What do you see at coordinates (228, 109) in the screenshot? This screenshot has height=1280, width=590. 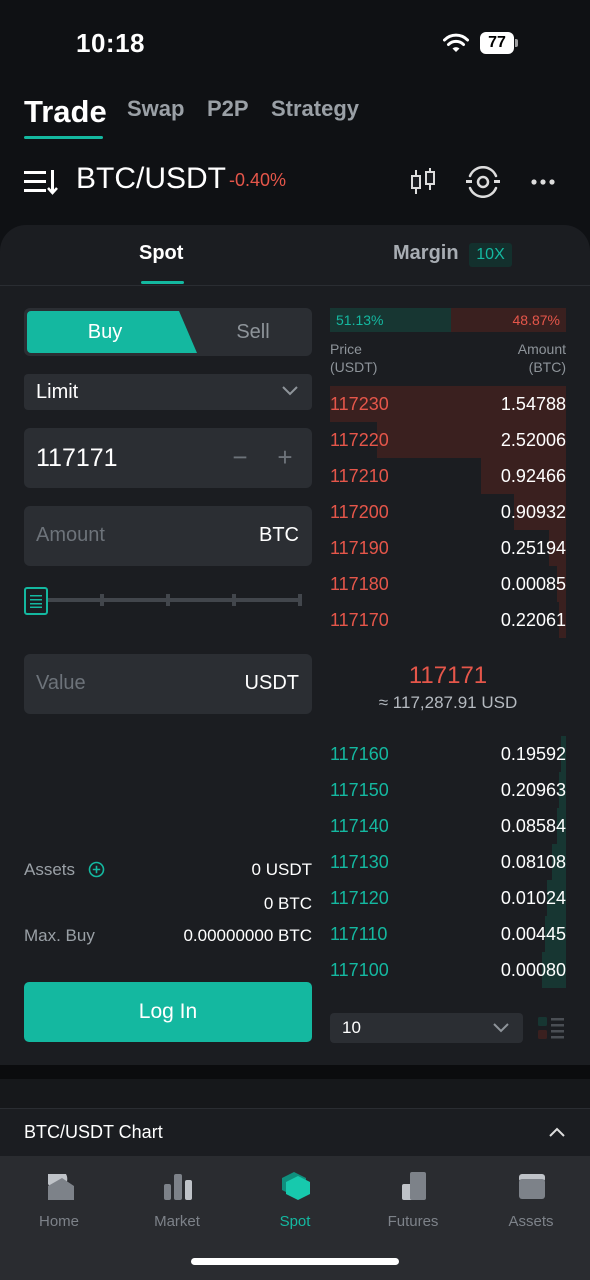 I see `tab-p2p: P2P` at bounding box center [228, 109].